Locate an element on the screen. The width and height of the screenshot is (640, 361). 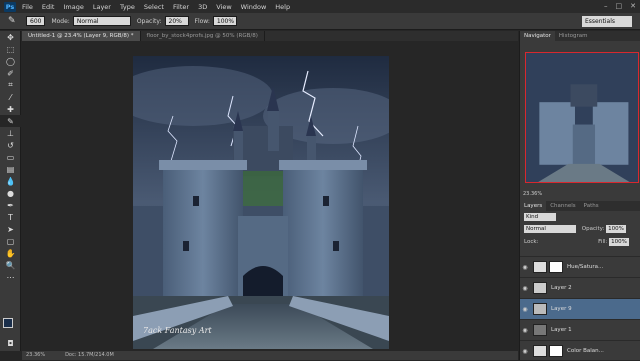
zoom-readout: 23.36% is located at coordinates (35, 355).